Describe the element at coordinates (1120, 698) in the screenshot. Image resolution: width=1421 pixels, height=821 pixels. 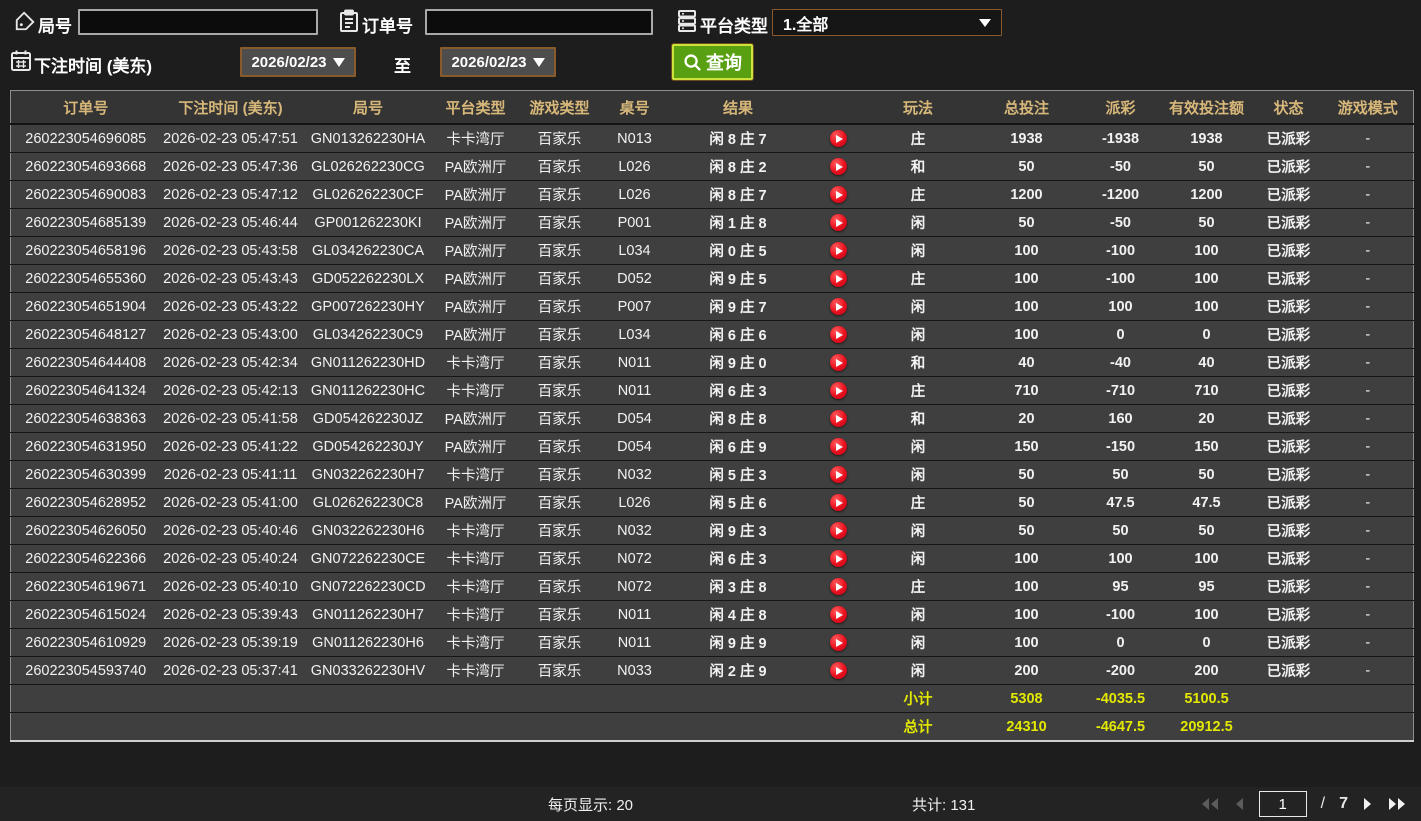
I see `subtotal-row-payout: -4035.5` at that location.